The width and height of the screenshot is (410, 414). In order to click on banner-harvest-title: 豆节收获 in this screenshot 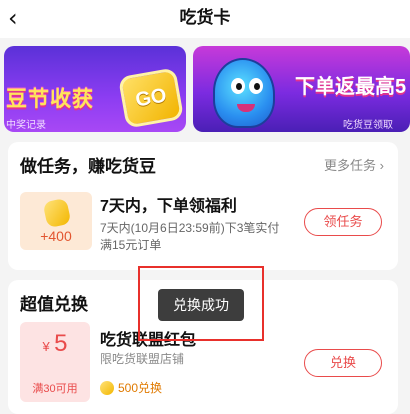, I will do `click(50, 99)`.